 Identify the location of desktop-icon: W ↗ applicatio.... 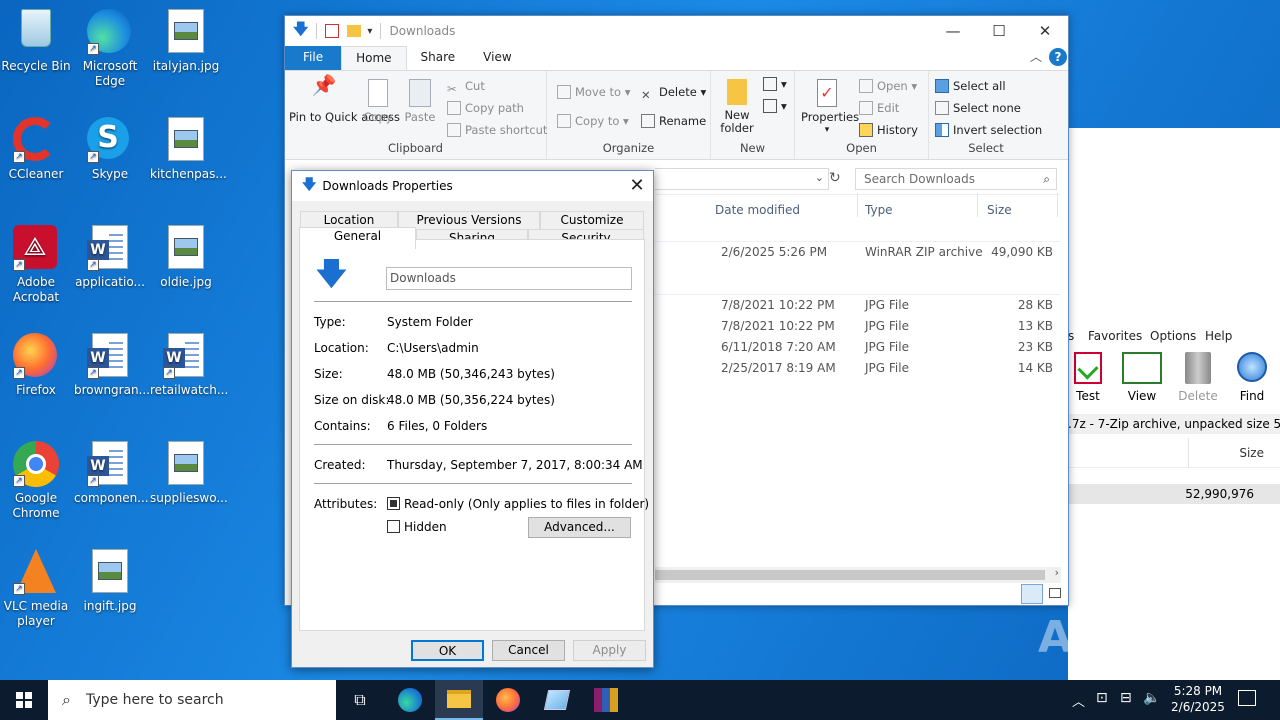
(110, 255).